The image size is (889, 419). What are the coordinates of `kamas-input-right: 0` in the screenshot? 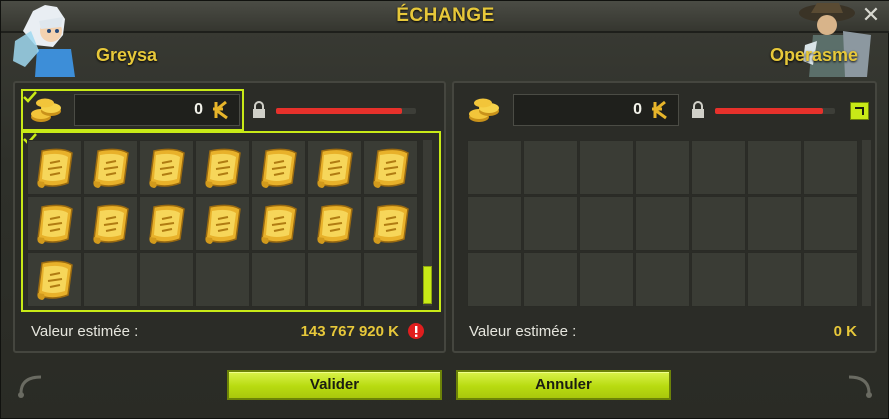 It's located at (596, 110).